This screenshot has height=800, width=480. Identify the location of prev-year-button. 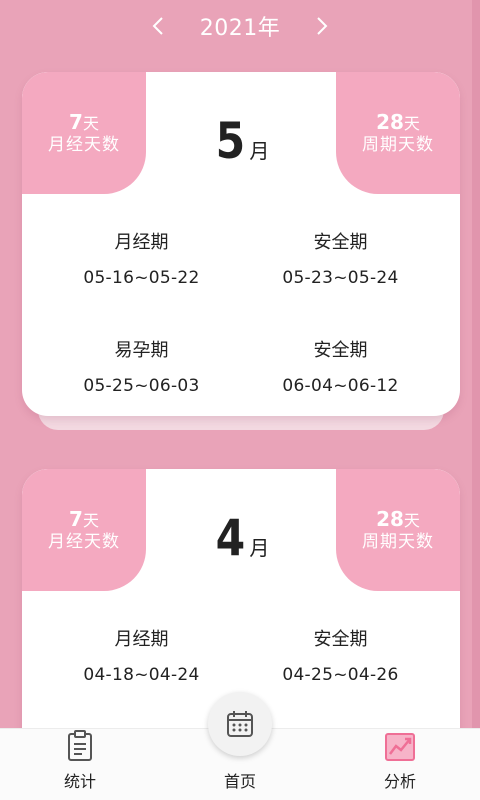
(158, 26).